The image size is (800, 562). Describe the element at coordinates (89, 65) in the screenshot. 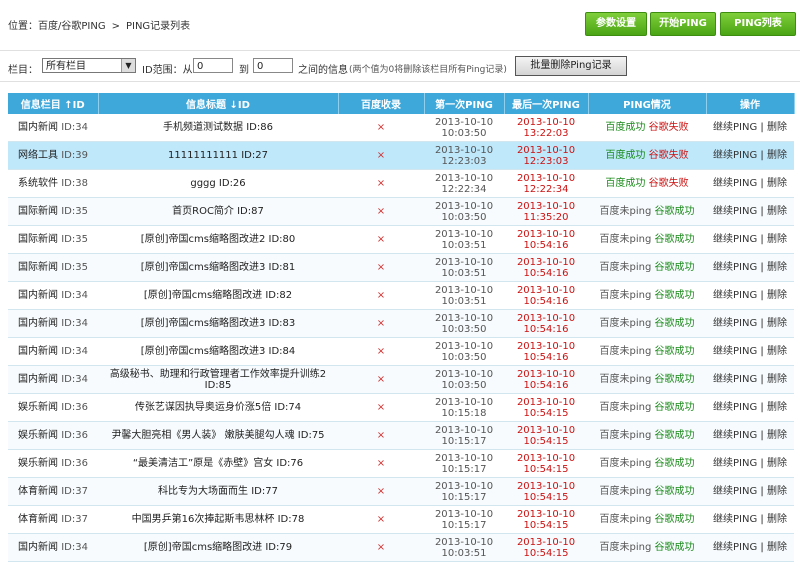

I see `column-select: 所有栏目 ▼` at that location.